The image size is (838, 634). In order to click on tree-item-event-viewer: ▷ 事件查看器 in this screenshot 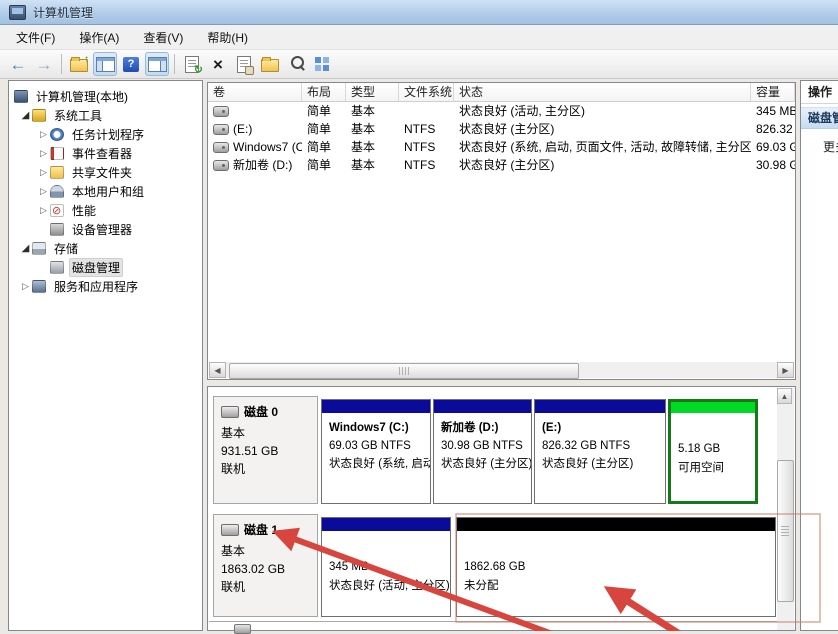, I will do `click(105, 153)`.